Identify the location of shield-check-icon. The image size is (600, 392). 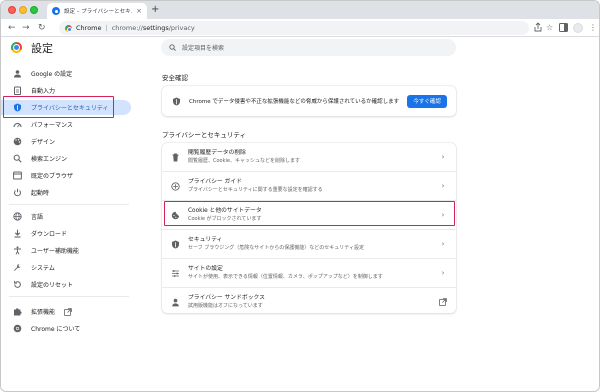
(176, 101).